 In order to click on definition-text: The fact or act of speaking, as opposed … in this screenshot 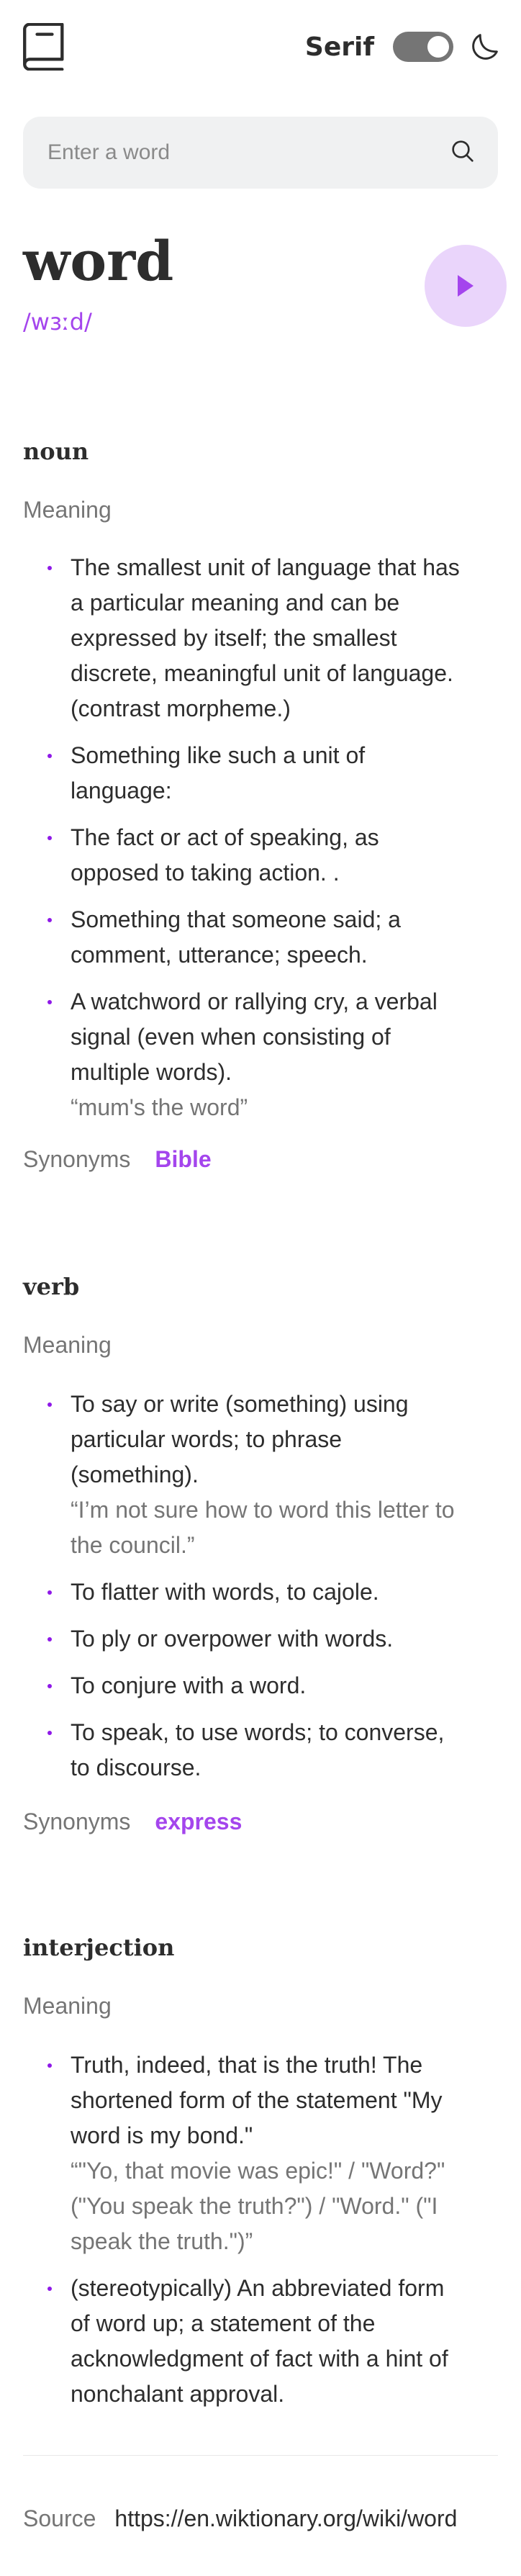, I will do `click(225, 855)`.